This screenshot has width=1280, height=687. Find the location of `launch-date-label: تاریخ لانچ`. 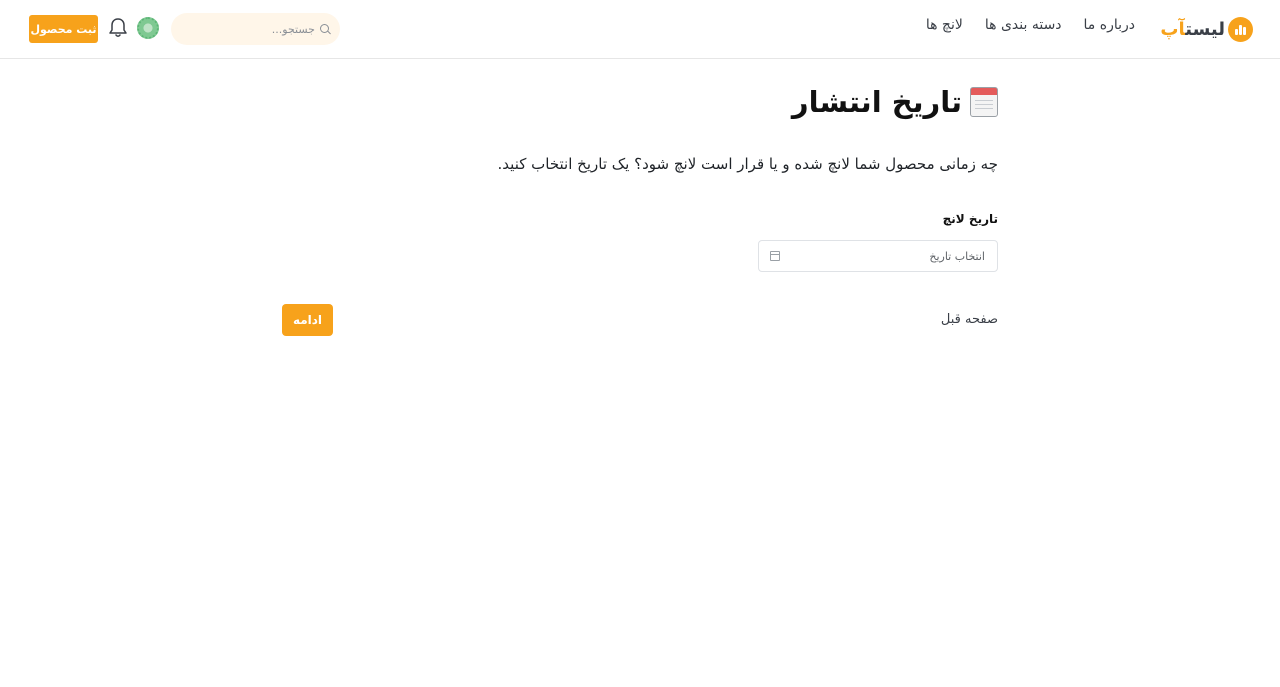

launch-date-label: تاریخ لانچ is located at coordinates (970, 219).